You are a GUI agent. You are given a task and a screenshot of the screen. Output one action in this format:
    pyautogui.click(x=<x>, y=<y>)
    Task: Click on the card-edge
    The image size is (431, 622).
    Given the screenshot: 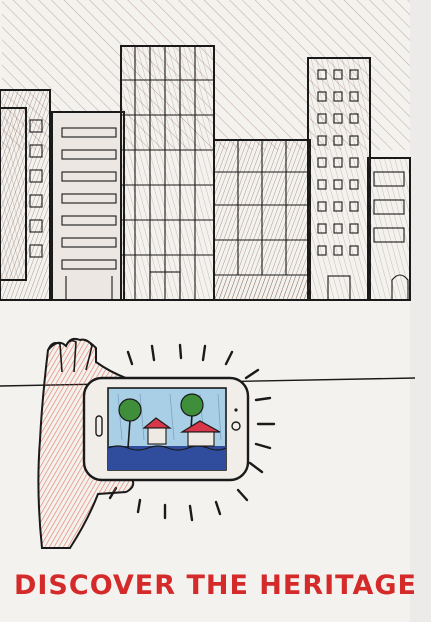 What is the action you would take?
    pyautogui.click(x=420, y=311)
    